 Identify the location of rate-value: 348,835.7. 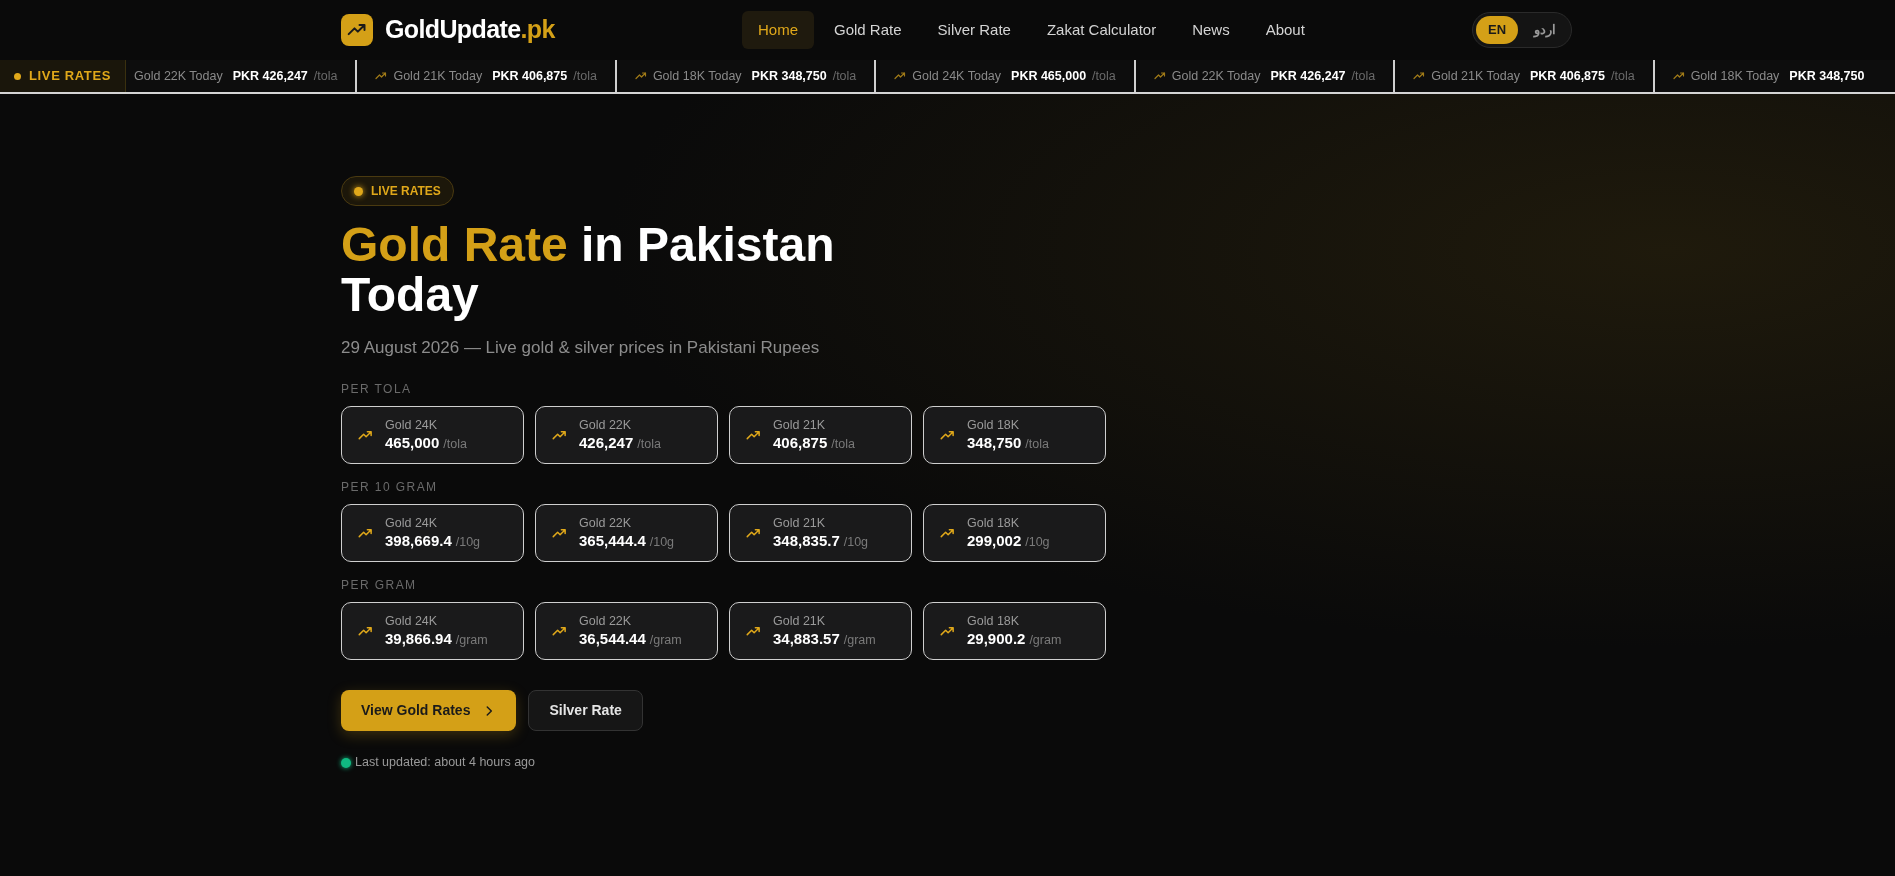
(806, 541).